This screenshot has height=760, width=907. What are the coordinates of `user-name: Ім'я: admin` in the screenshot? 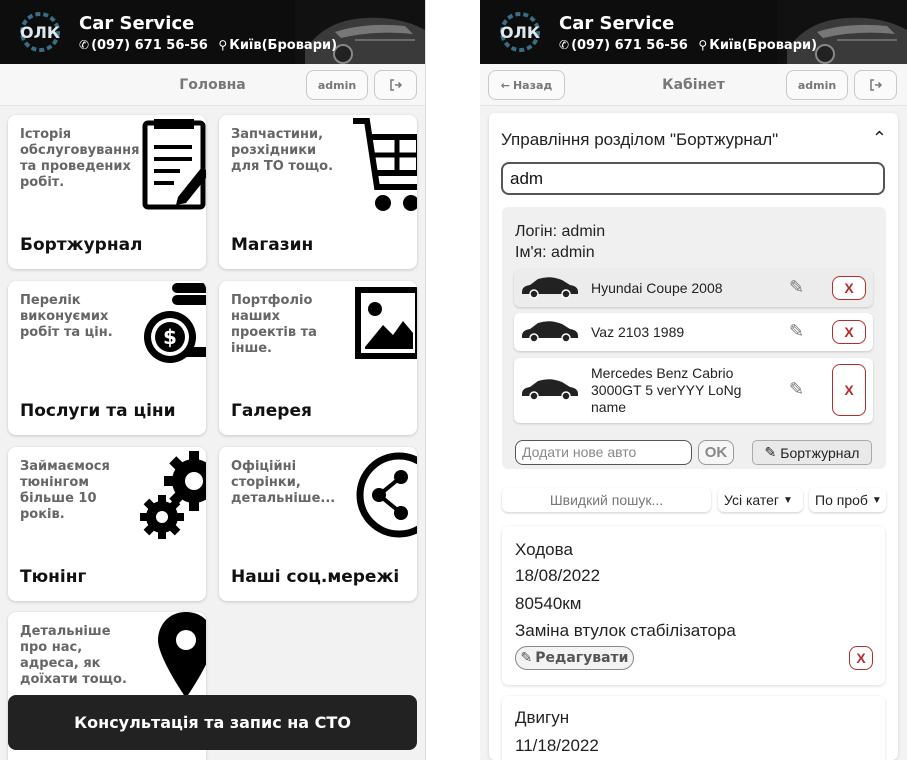 It's located at (555, 252).